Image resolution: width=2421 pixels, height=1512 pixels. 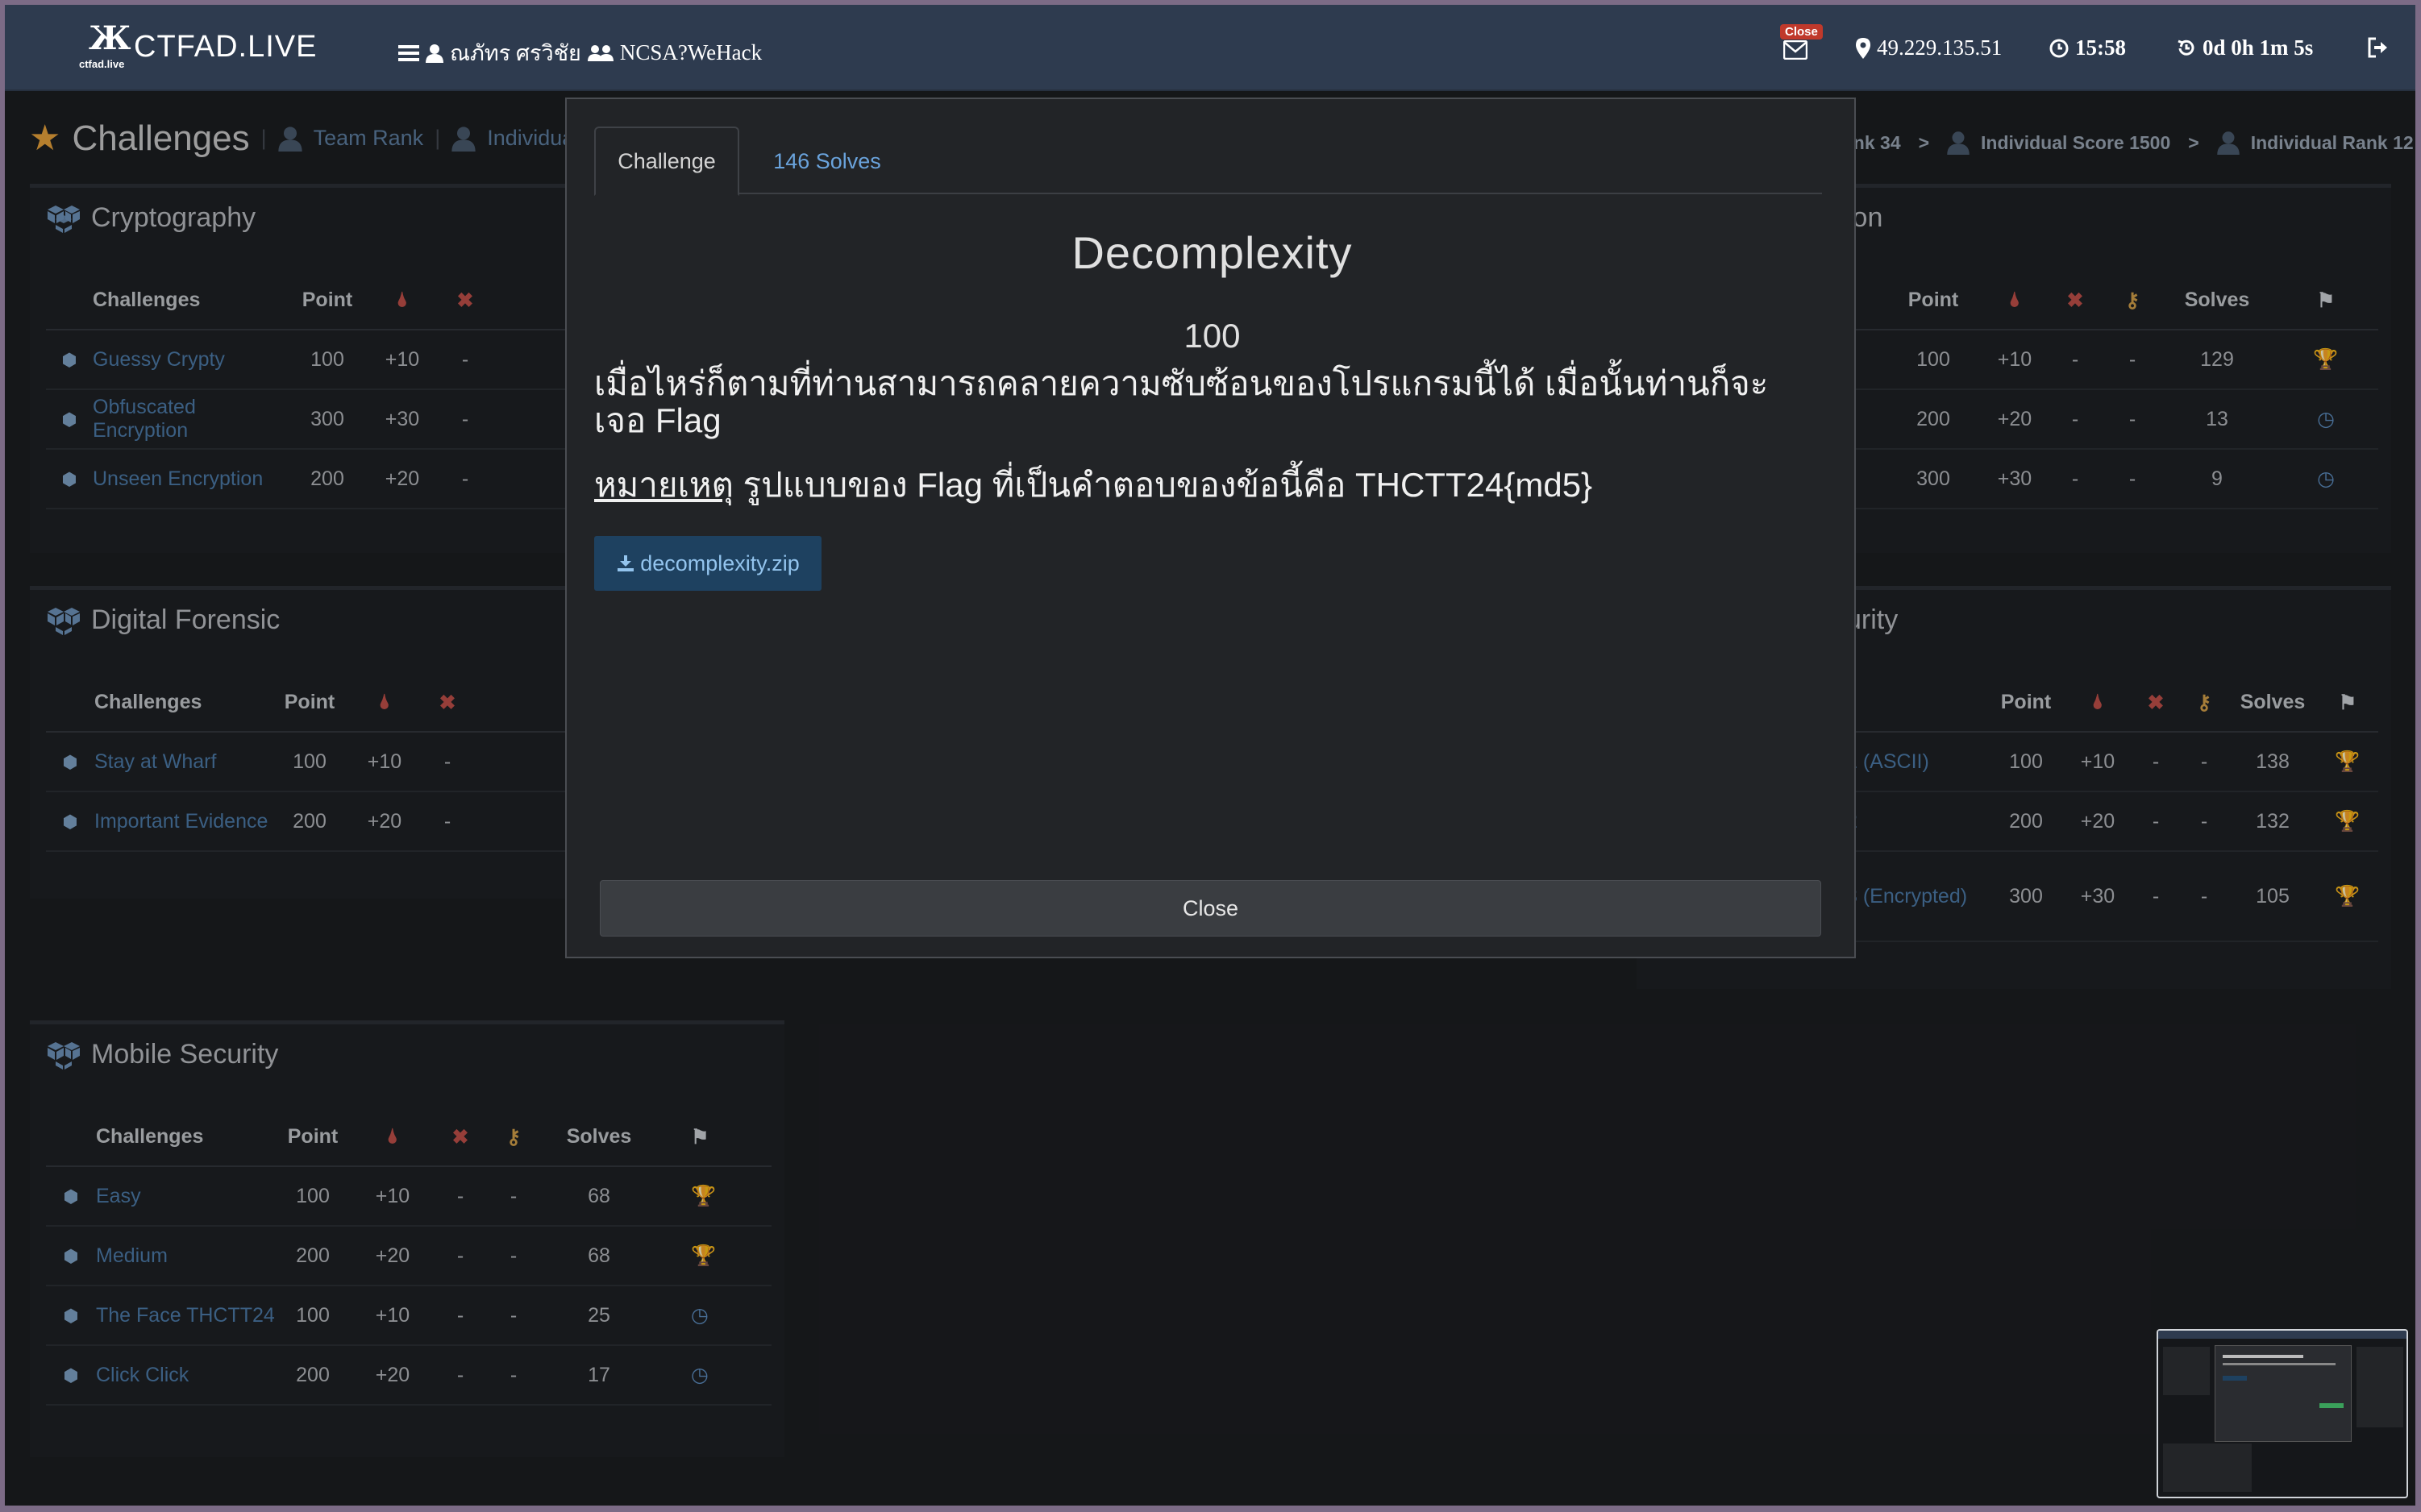 I want to click on nav-user: ณภัทร ศรวิชัย NCSA?WeHack, so click(x=580, y=52).